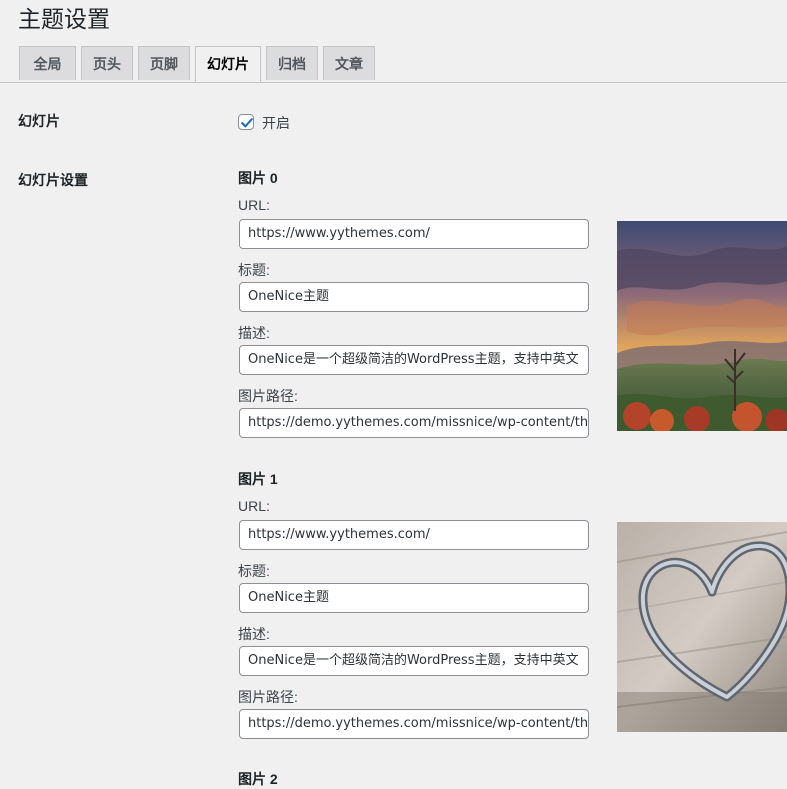  What do you see at coordinates (39, 121) in the screenshot?
I see `slideshow-label: 幻灯片` at bounding box center [39, 121].